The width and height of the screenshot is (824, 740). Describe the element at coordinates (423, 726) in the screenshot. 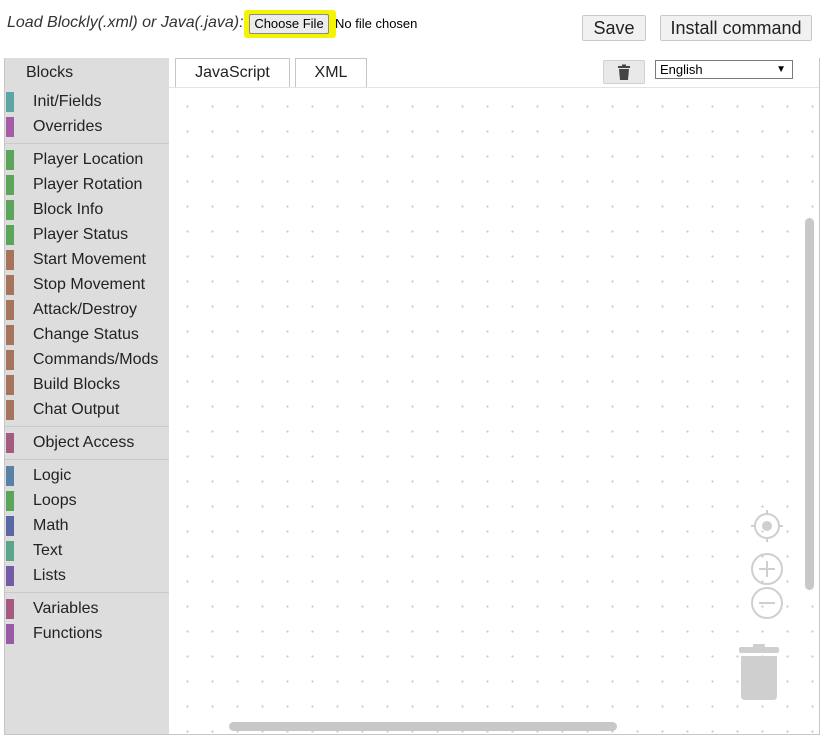

I see `horizontal-scrollbar` at that location.